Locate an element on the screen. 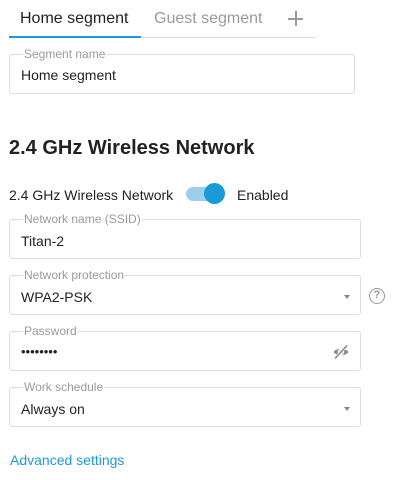 The width and height of the screenshot is (403, 480). network-protection-value: WPA2-PSK is located at coordinates (57, 297).